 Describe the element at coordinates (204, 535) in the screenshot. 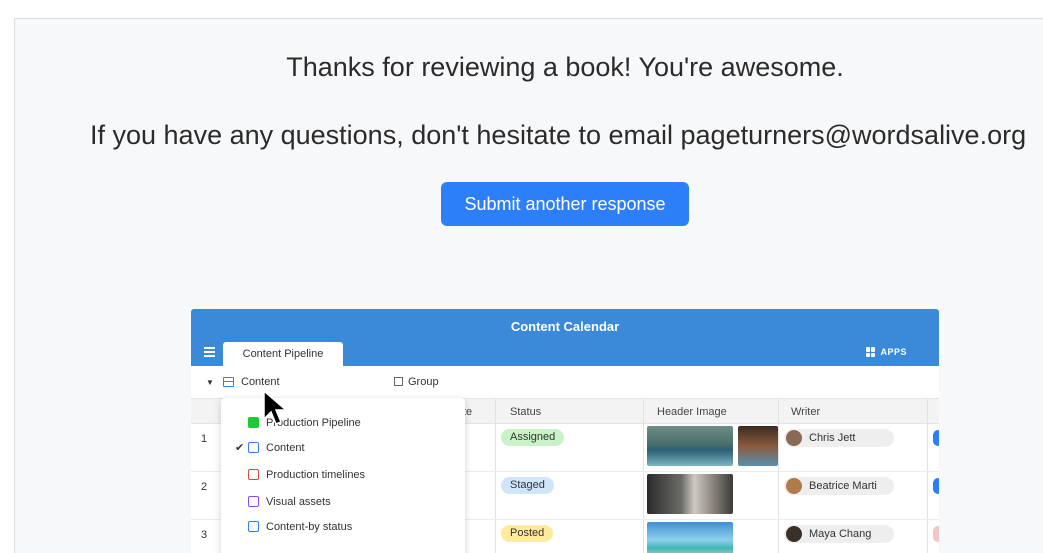

I see `row-number: 3` at that location.